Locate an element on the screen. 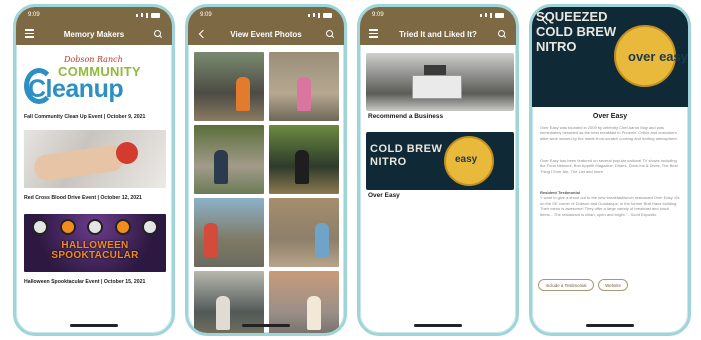 Image resolution: width=701 pixels, height=340 pixels. nav-bar: View Event Photos is located at coordinates (266, 34).